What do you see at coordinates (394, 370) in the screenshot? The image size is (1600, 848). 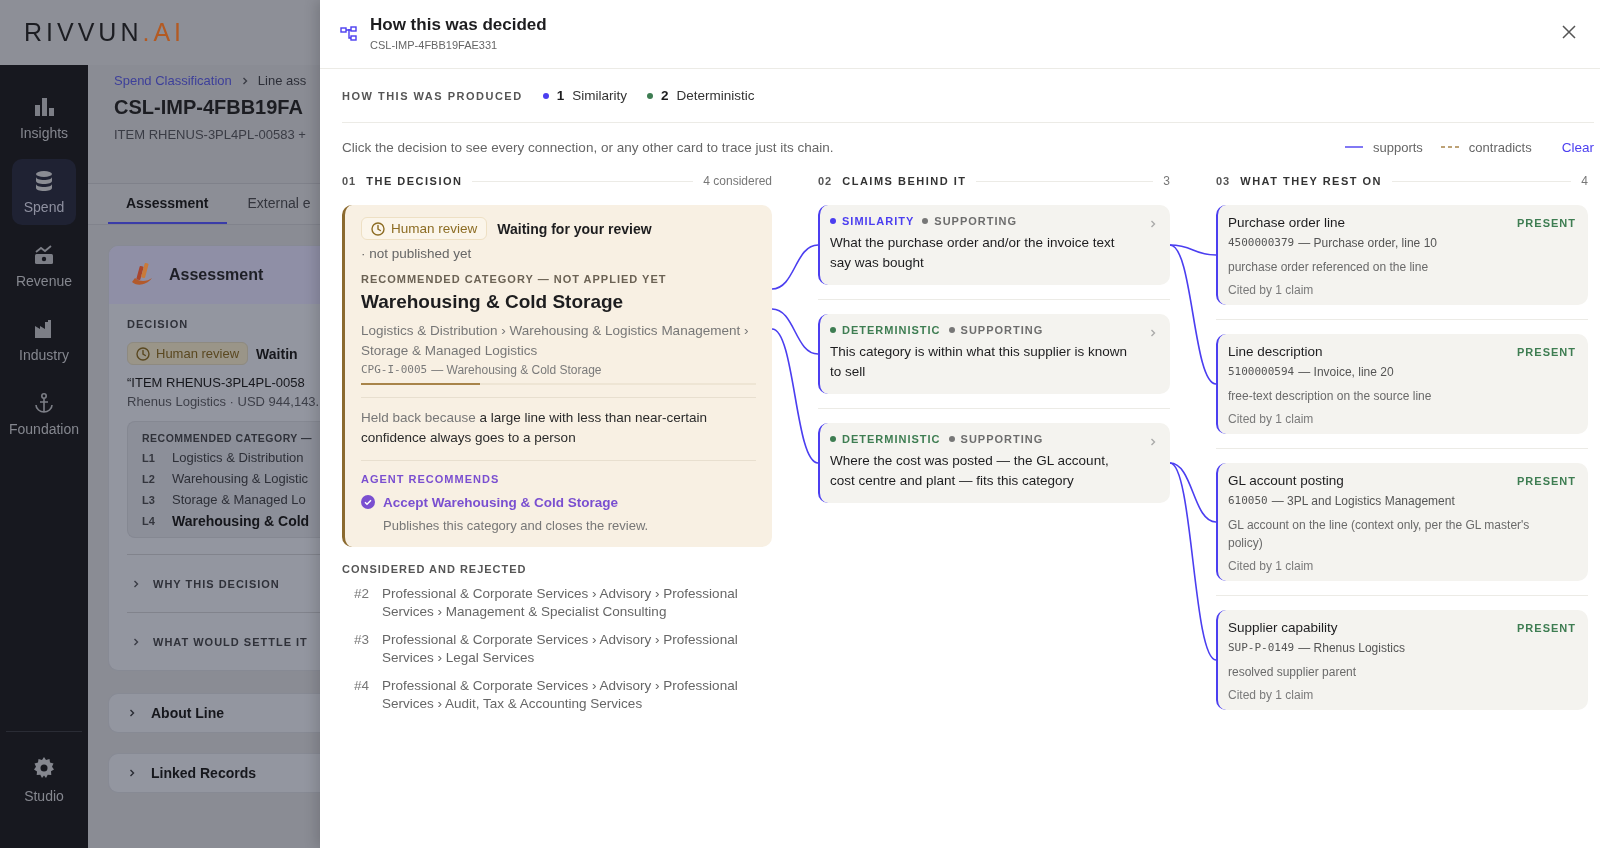 I see `category-code: CPG-I-0005` at bounding box center [394, 370].